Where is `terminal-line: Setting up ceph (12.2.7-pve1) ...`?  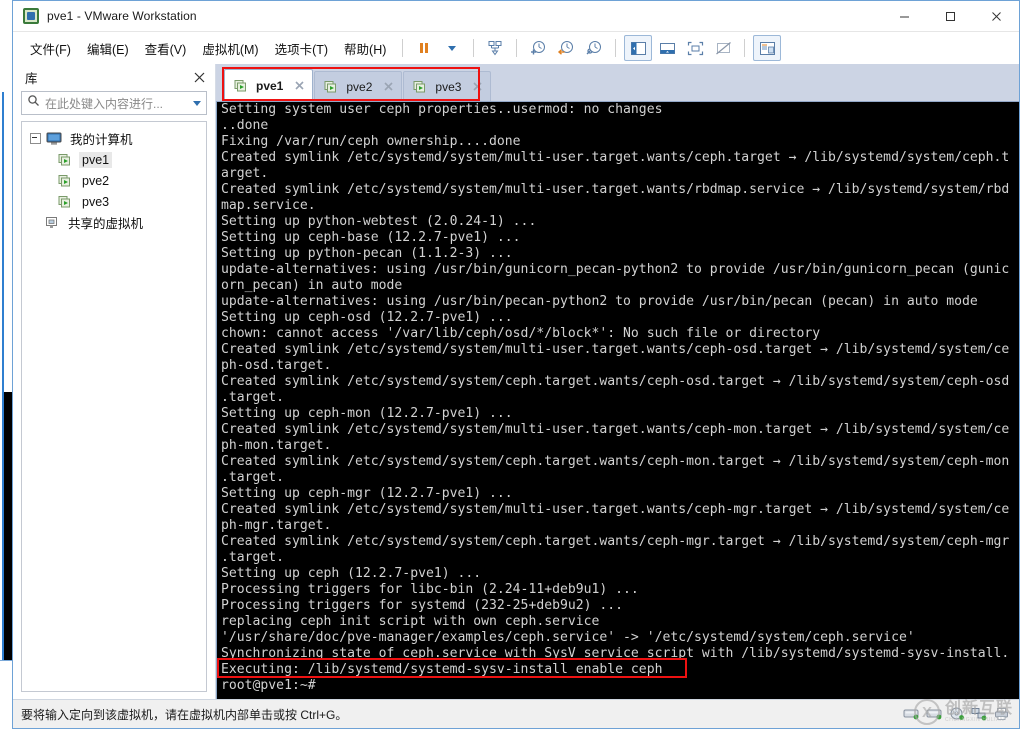 terminal-line: Setting up ceph (12.2.7-pve1) ... is located at coordinates (351, 573).